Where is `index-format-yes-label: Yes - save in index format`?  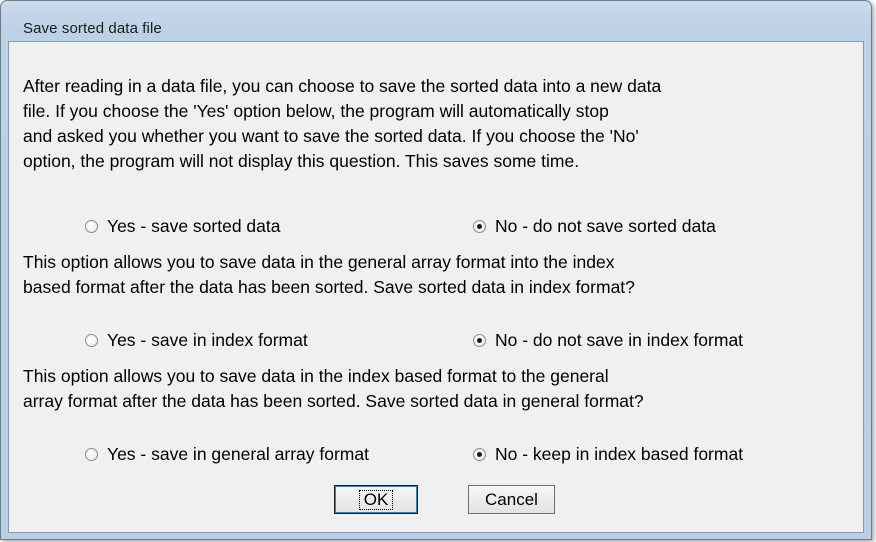 index-format-yes-label: Yes - save in index format is located at coordinates (207, 340).